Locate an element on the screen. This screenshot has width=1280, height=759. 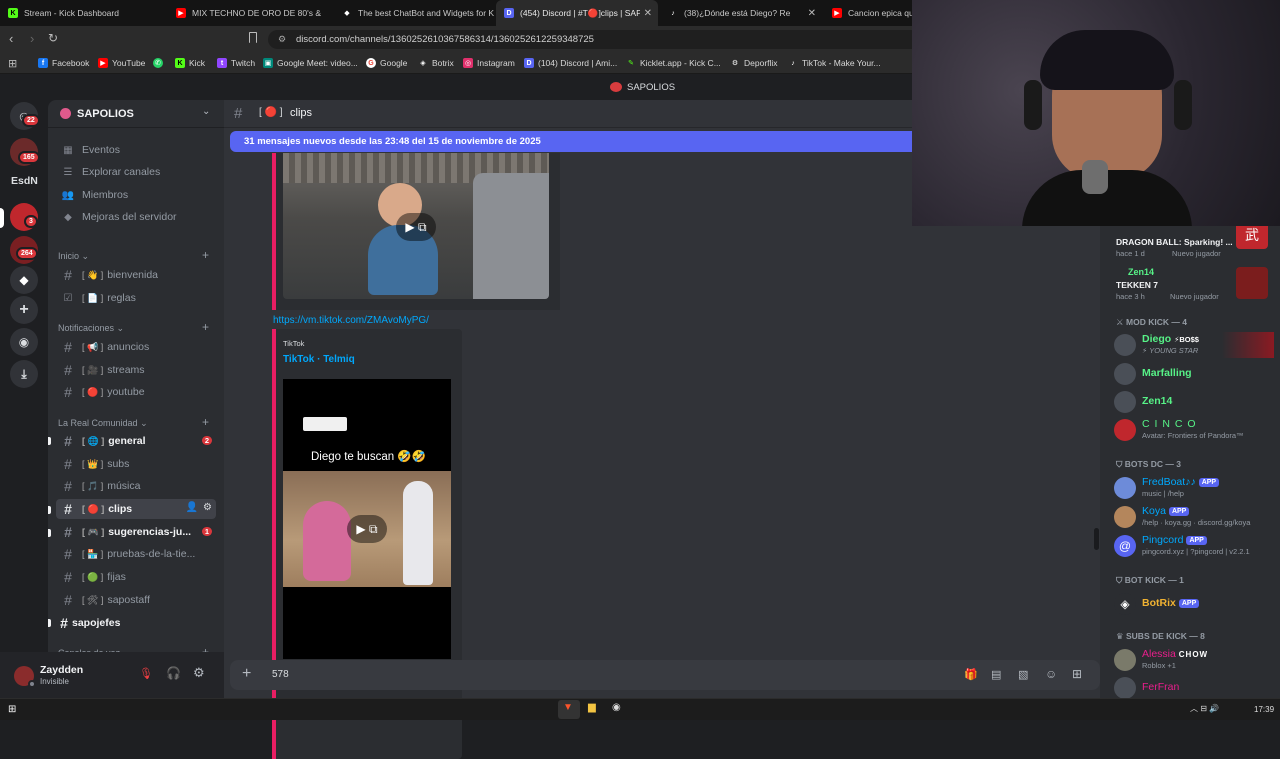
member-item: Koya APP/help · koya.gg · discord.gg/koya is located at coordinates (1192, 517).